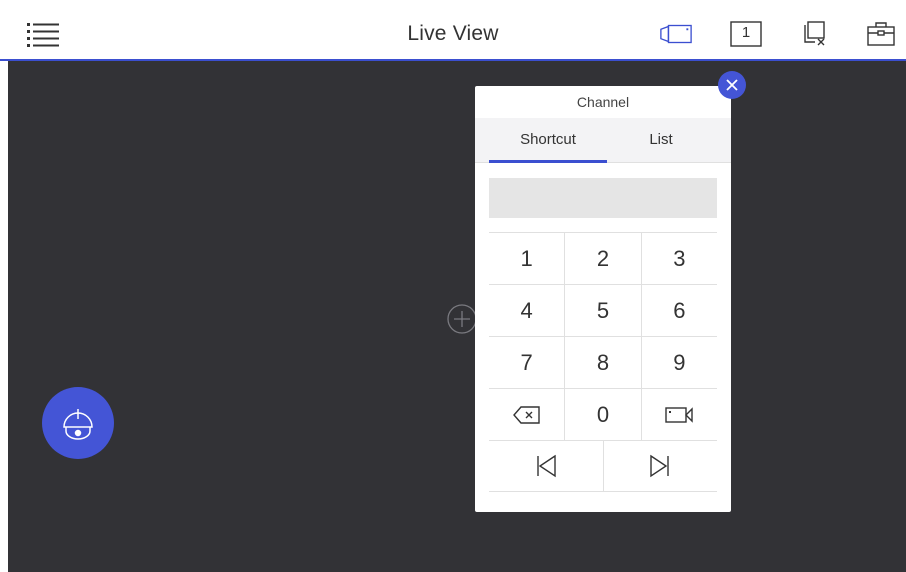 The width and height of the screenshot is (906, 572). What do you see at coordinates (678, 310) in the screenshot?
I see `key-6: 6` at bounding box center [678, 310].